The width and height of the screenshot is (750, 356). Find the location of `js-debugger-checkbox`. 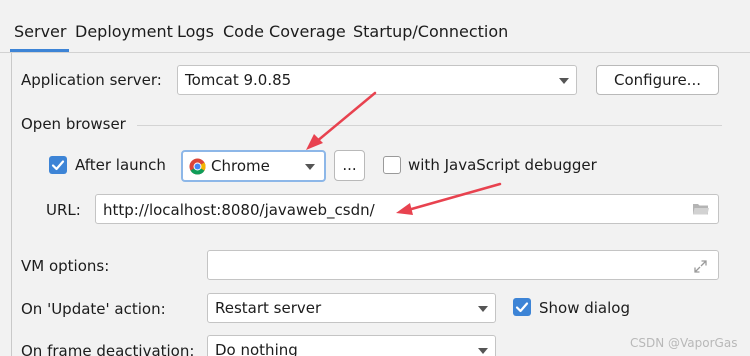

js-debugger-checkbox is located at coordinates (392, 165).